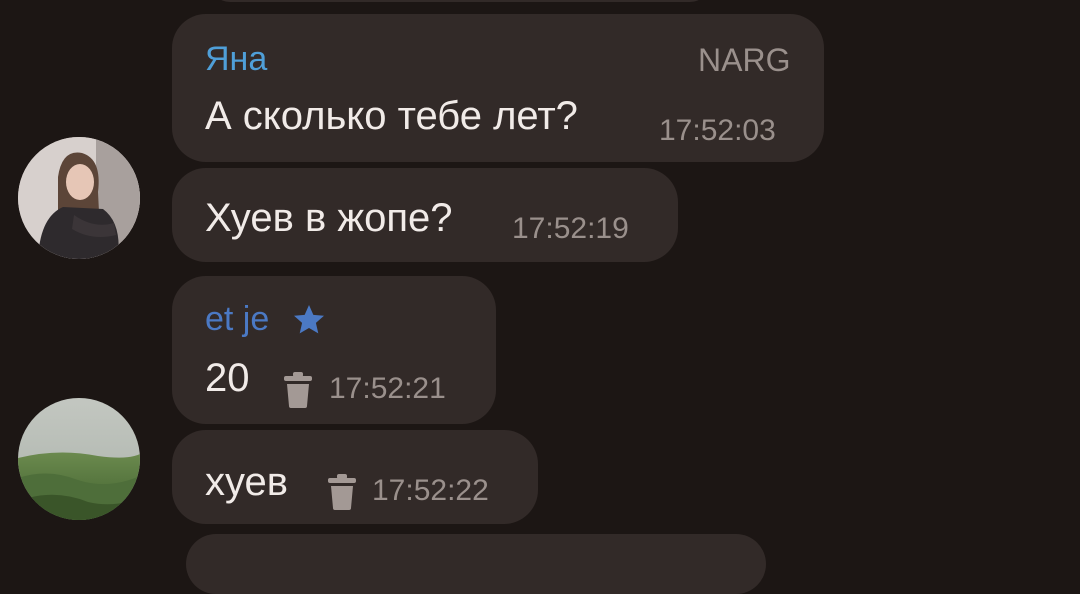  I want to click on sender-name: Яна, so click(236, 59).